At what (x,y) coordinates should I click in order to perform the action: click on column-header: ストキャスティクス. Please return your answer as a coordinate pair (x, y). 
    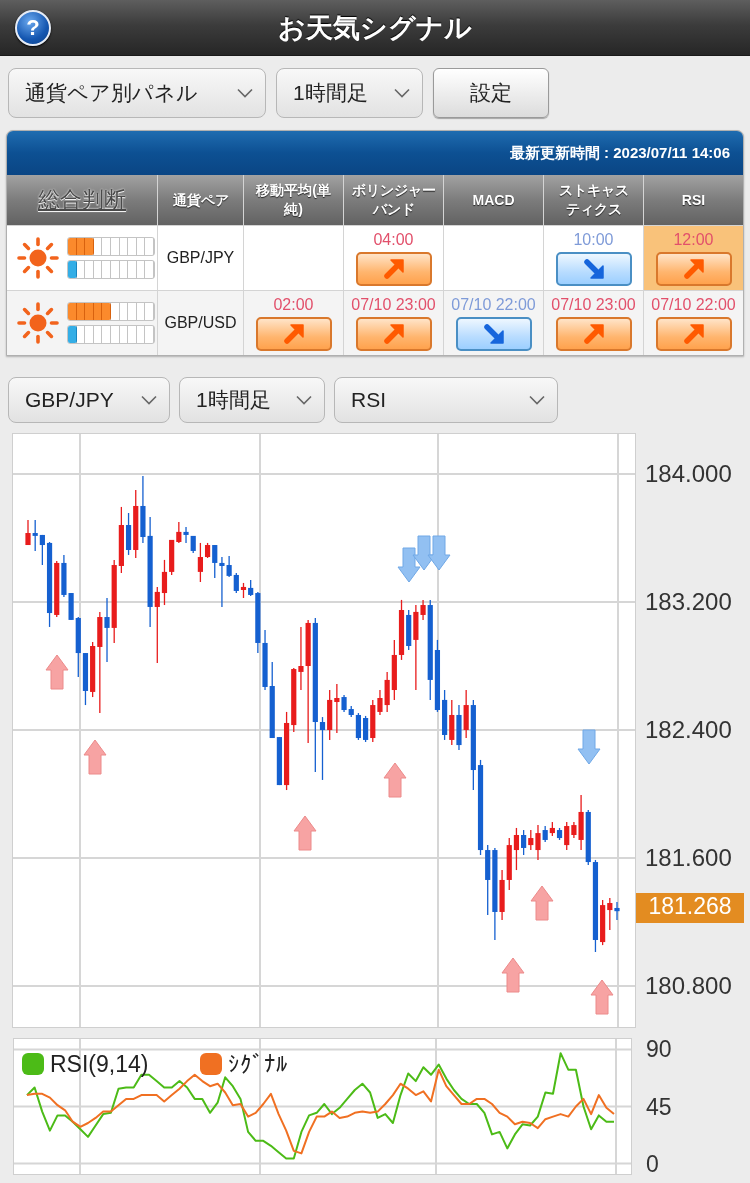
    Looking at the image, I should click on (593, 200).